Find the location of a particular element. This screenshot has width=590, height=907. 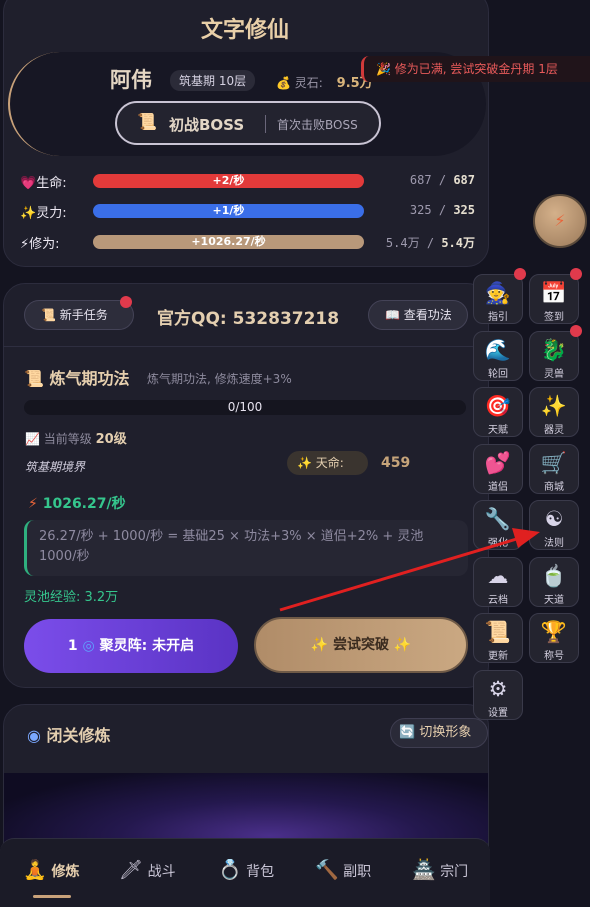

arrow-line is located at coordinates (400, 574).